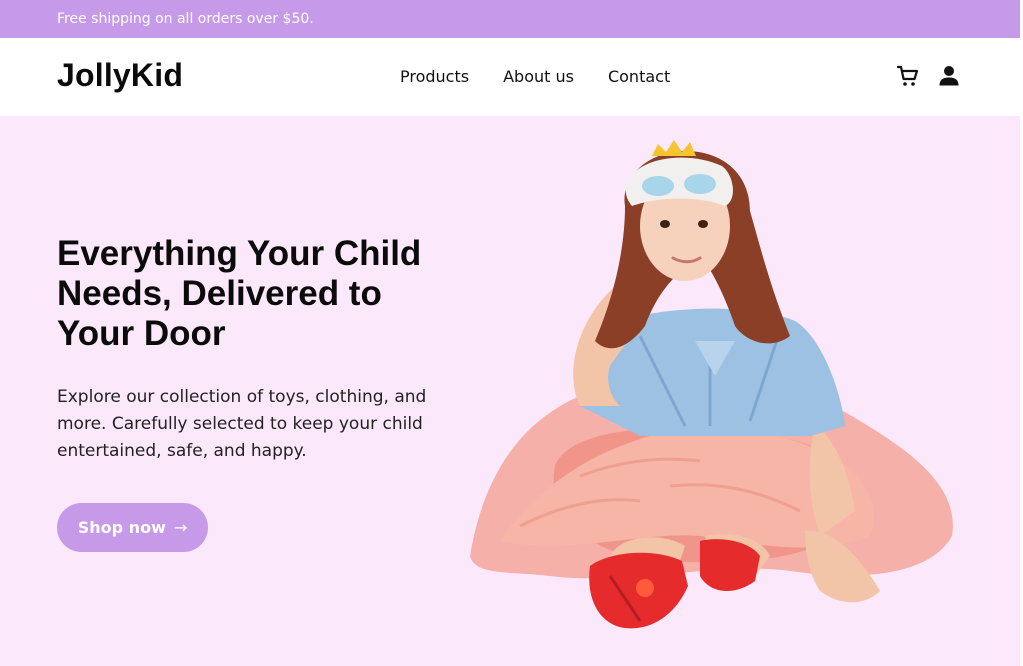  What do you see at coordinates (908, 76) in the screenshot?
I see `cart-icon` at bounding box center [908, 76].